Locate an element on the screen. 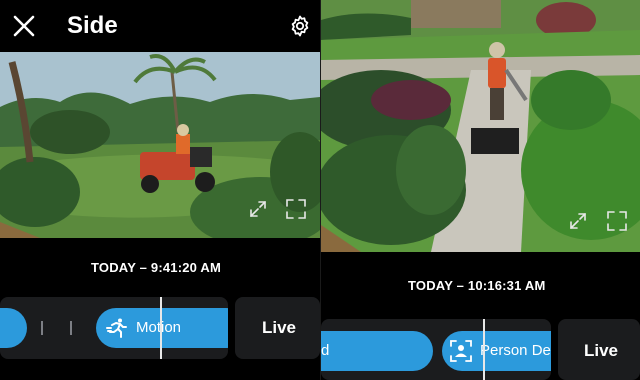  previous-event-label: d is located at coordinates (325, 350).